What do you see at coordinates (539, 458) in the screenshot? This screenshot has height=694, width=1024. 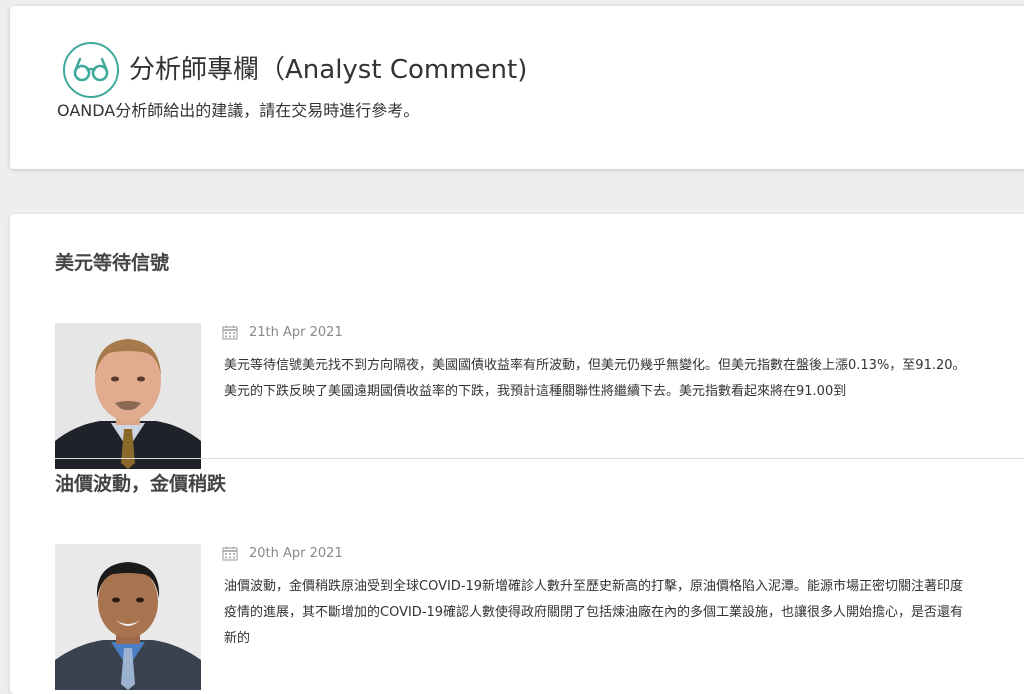 I see `divider` at bounding box center [539, 458].